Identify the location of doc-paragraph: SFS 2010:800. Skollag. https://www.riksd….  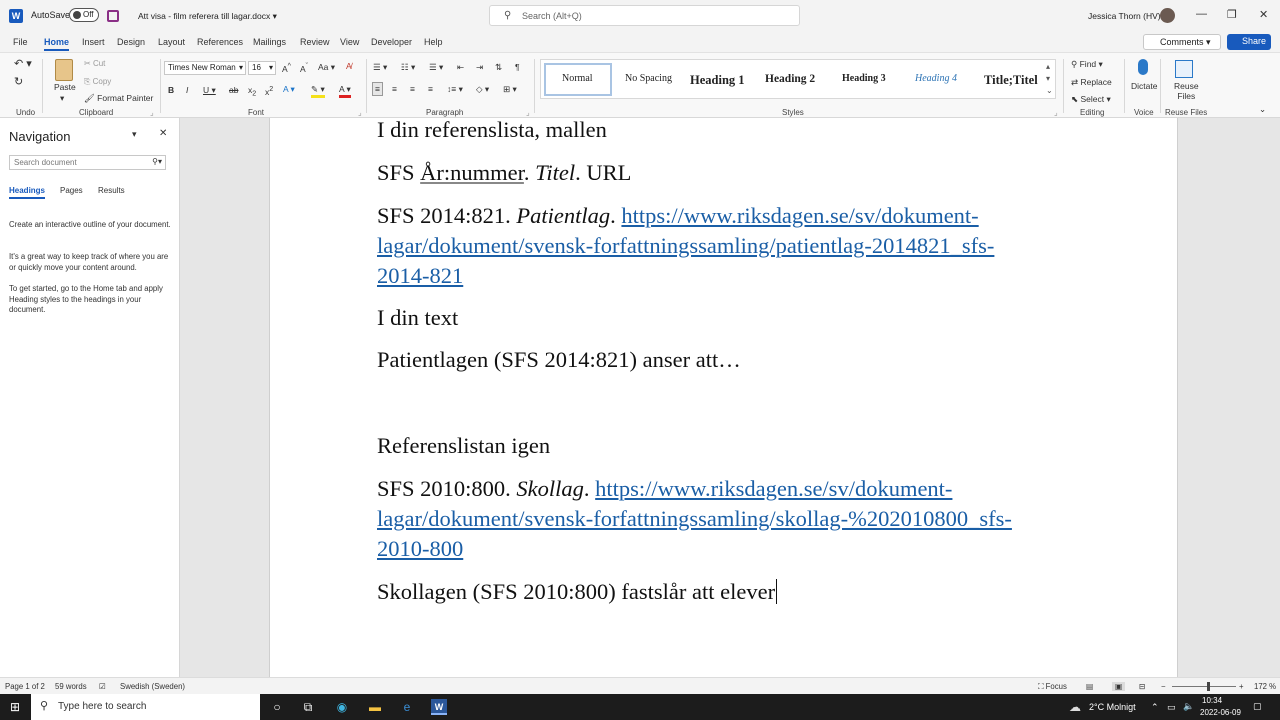
(664, 489).